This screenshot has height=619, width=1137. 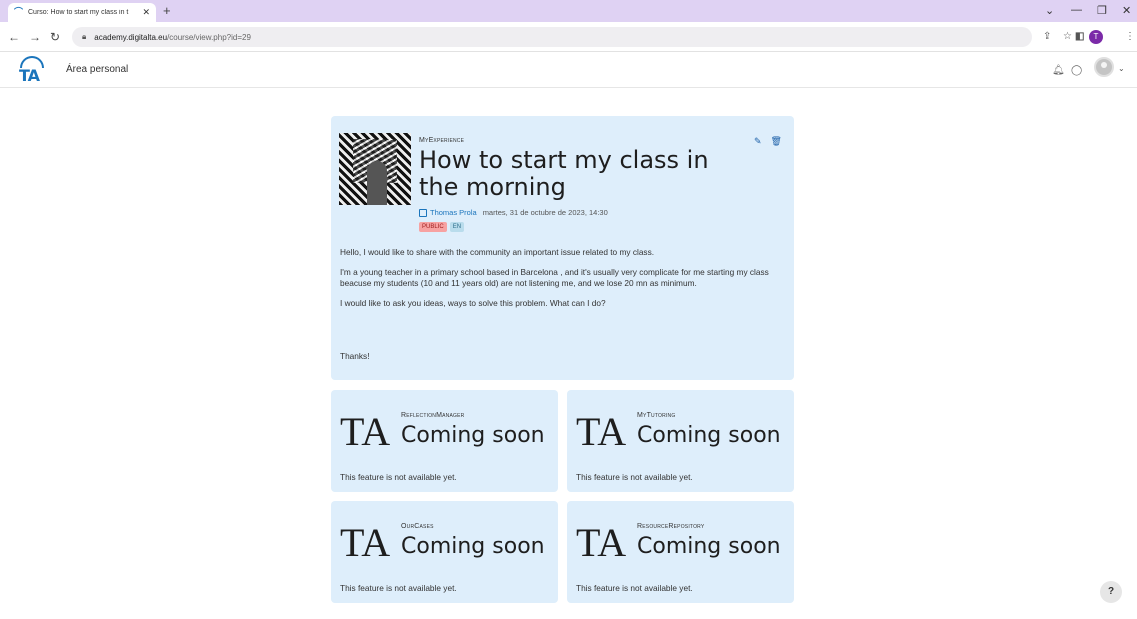 I want to click on browser-profile-avatar: T, so click(x=1096, y=37).